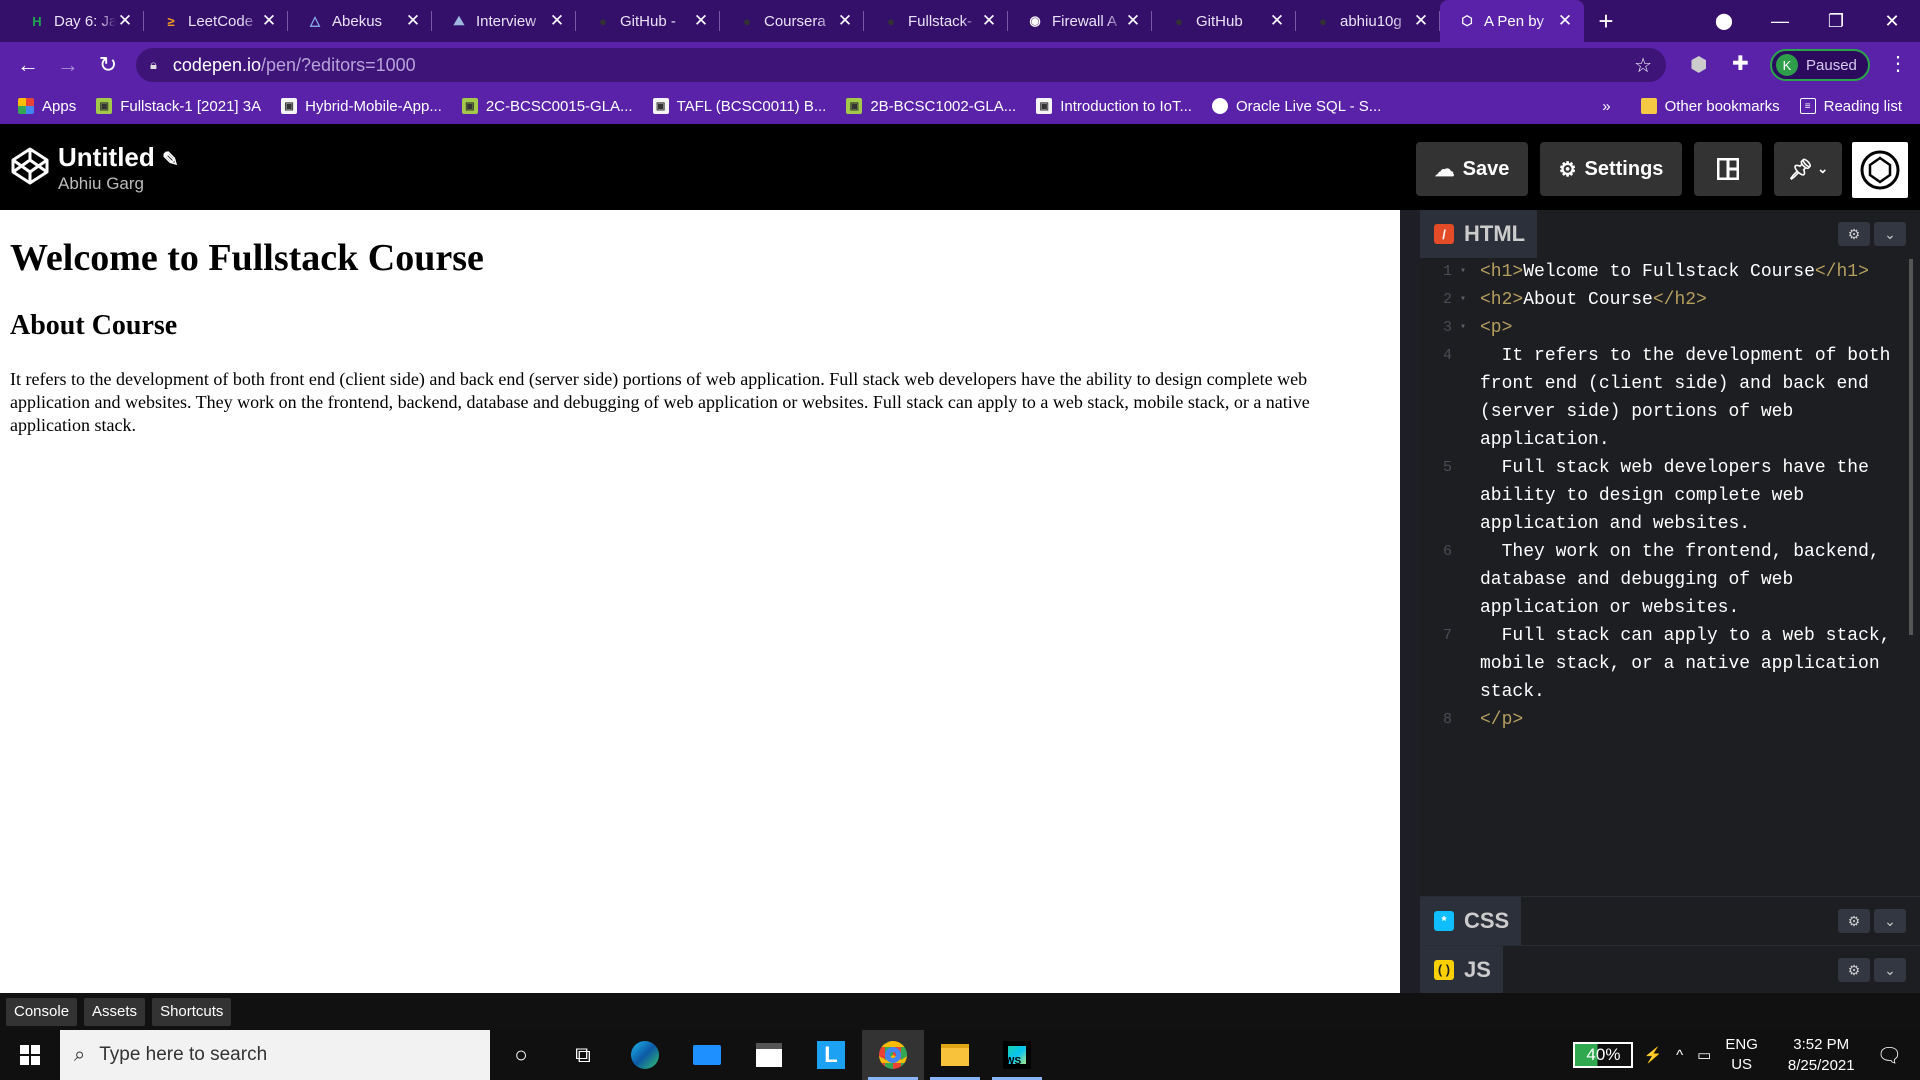 The height and width of the screenshot is (1080, 1920). What do you see at coordinates (1512, 21) in the screenshot?
I see `browser-tab: ⬡ A Pen by ✕` at bounding box center [1512, 21].